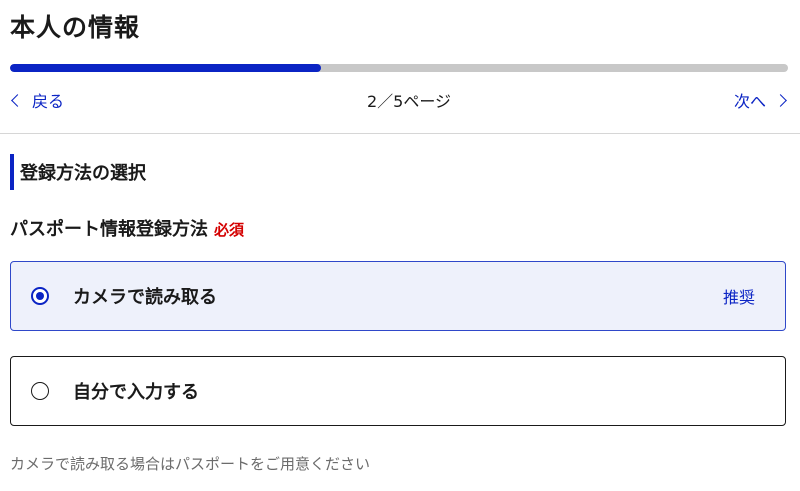 The width and height of the screenshot is (800, 491). Describe the element at coordinates (780, 100) in the screenshot. I see `chevron-right-icon` at that location.